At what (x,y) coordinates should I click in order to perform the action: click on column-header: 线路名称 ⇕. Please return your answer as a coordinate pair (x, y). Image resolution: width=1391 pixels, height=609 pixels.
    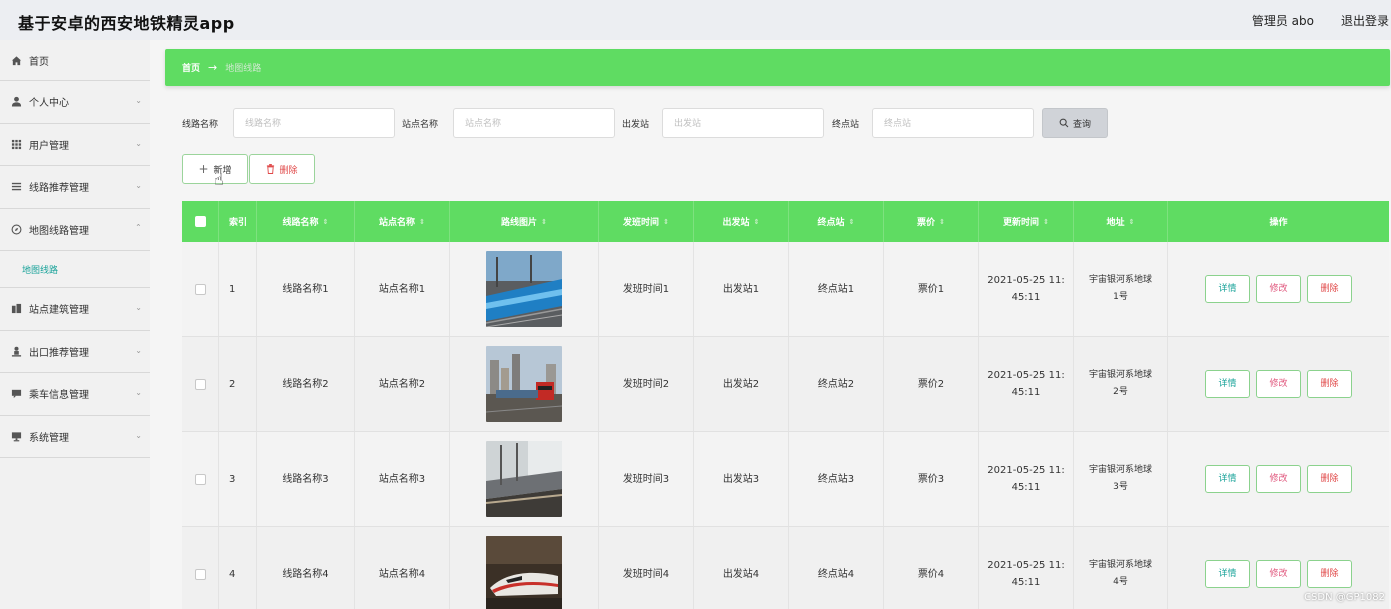
    Looking at the image, I should click on (306, 221).